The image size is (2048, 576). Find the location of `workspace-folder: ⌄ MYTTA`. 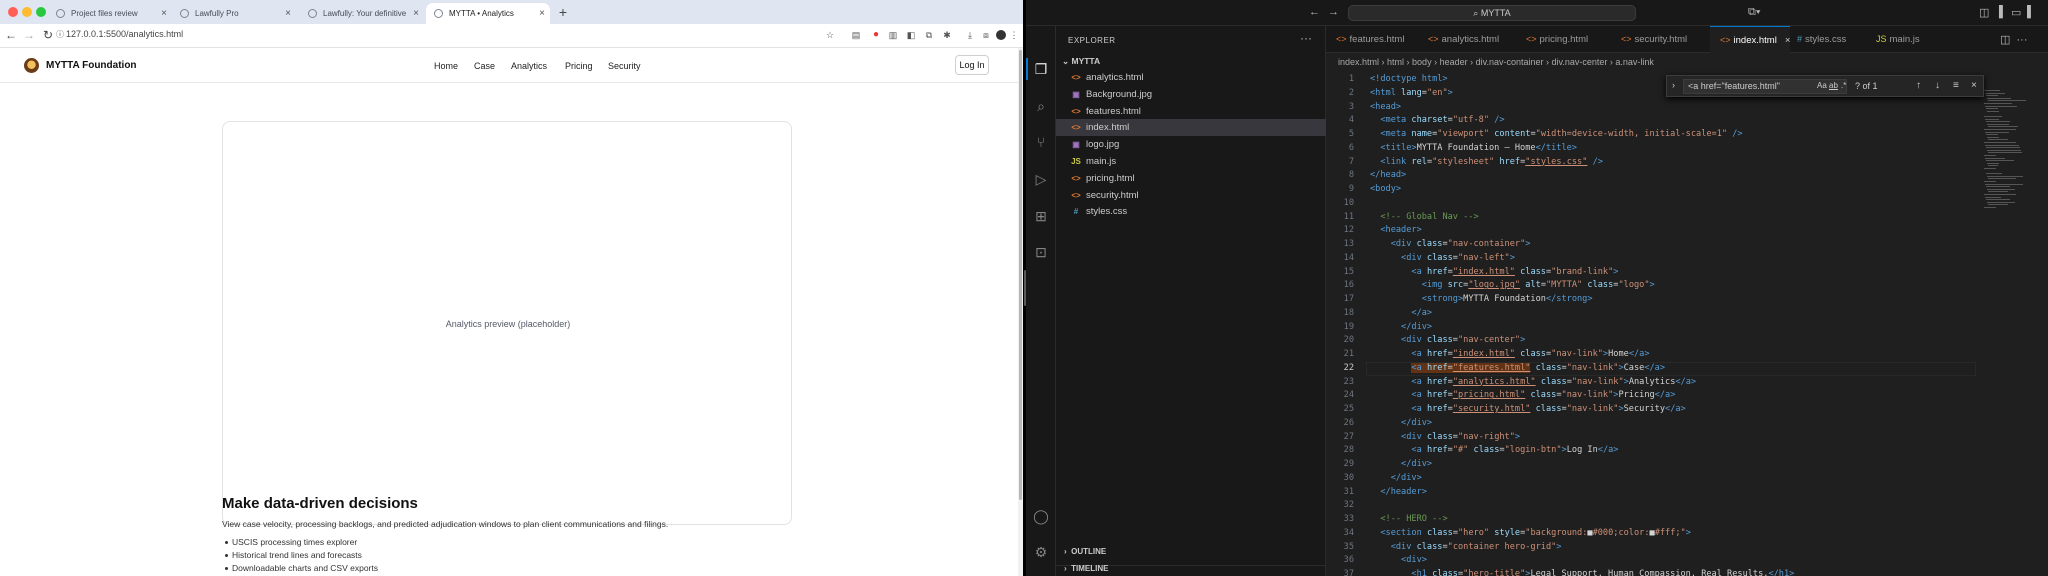

workspace-folder: ⌄ MYTTA is located at coordinates (1081, 61).